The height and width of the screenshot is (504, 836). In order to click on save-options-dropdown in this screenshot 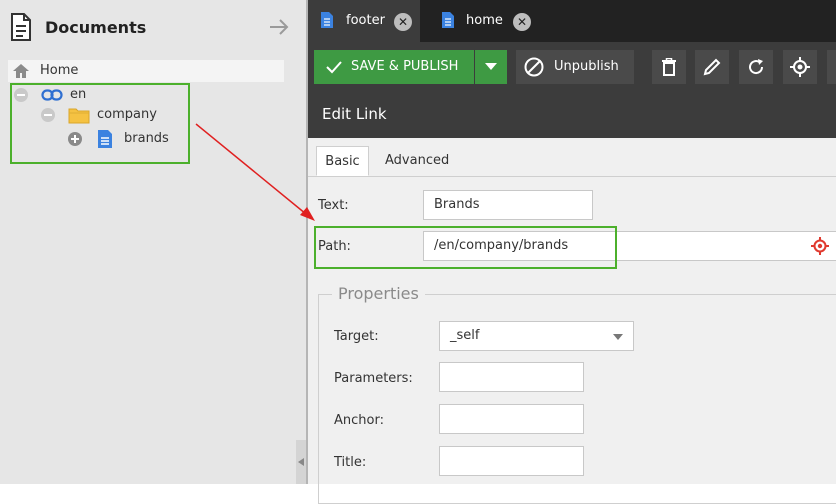, I will do `click(491, 67)`.